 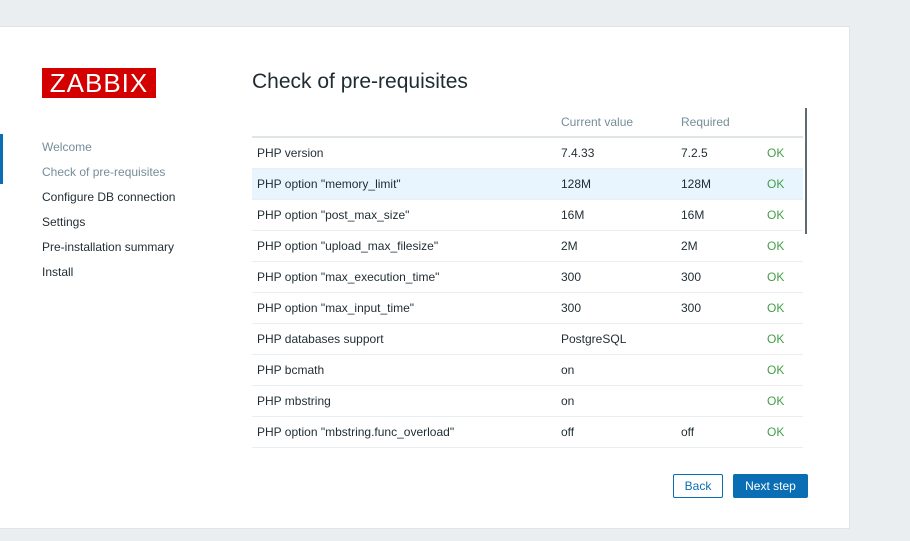 I want to click on step-preinstall-summary: Pre-installation summary, so click(x=108, y=247).